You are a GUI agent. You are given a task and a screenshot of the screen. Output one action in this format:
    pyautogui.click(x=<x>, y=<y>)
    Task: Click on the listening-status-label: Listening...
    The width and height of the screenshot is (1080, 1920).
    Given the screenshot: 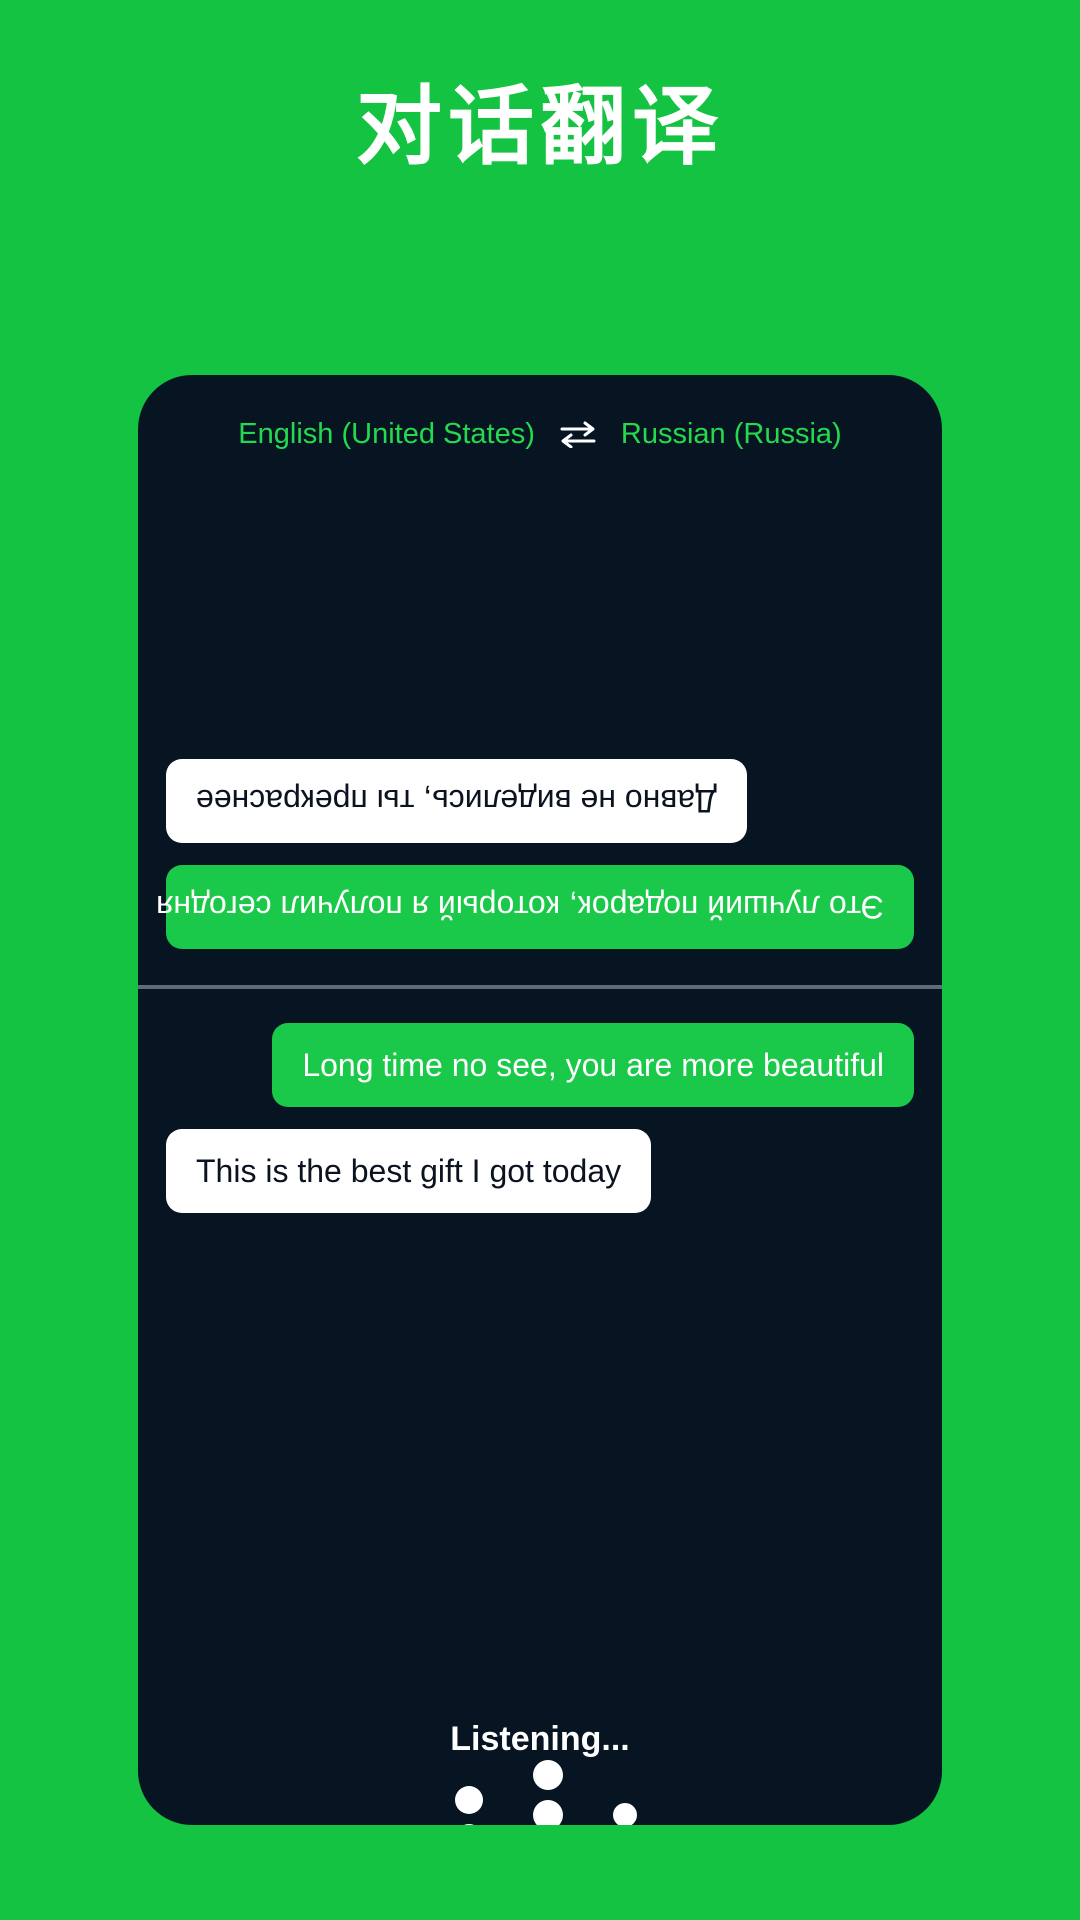 What is the action you would take?
    pyautogui.click(x=540, y=1739)
    